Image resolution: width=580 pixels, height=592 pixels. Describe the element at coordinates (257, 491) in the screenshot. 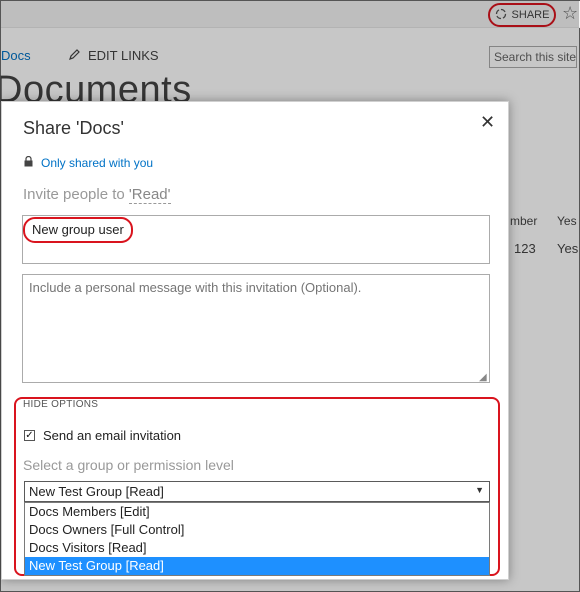

I see `permission-select: New Test Group [Read] ▼` at that location.